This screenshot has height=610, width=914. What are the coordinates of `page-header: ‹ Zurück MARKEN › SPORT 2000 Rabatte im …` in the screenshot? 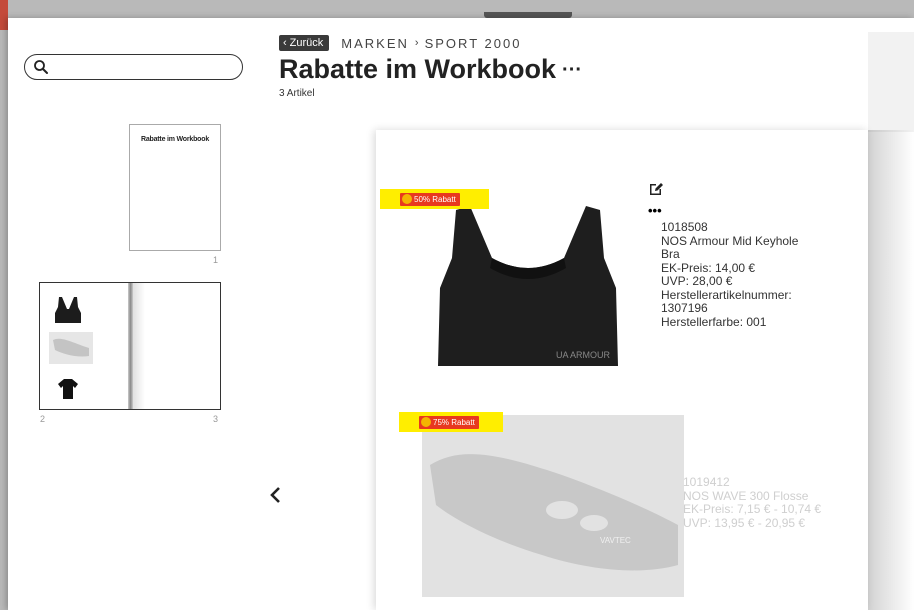 It's located at (430, 66).